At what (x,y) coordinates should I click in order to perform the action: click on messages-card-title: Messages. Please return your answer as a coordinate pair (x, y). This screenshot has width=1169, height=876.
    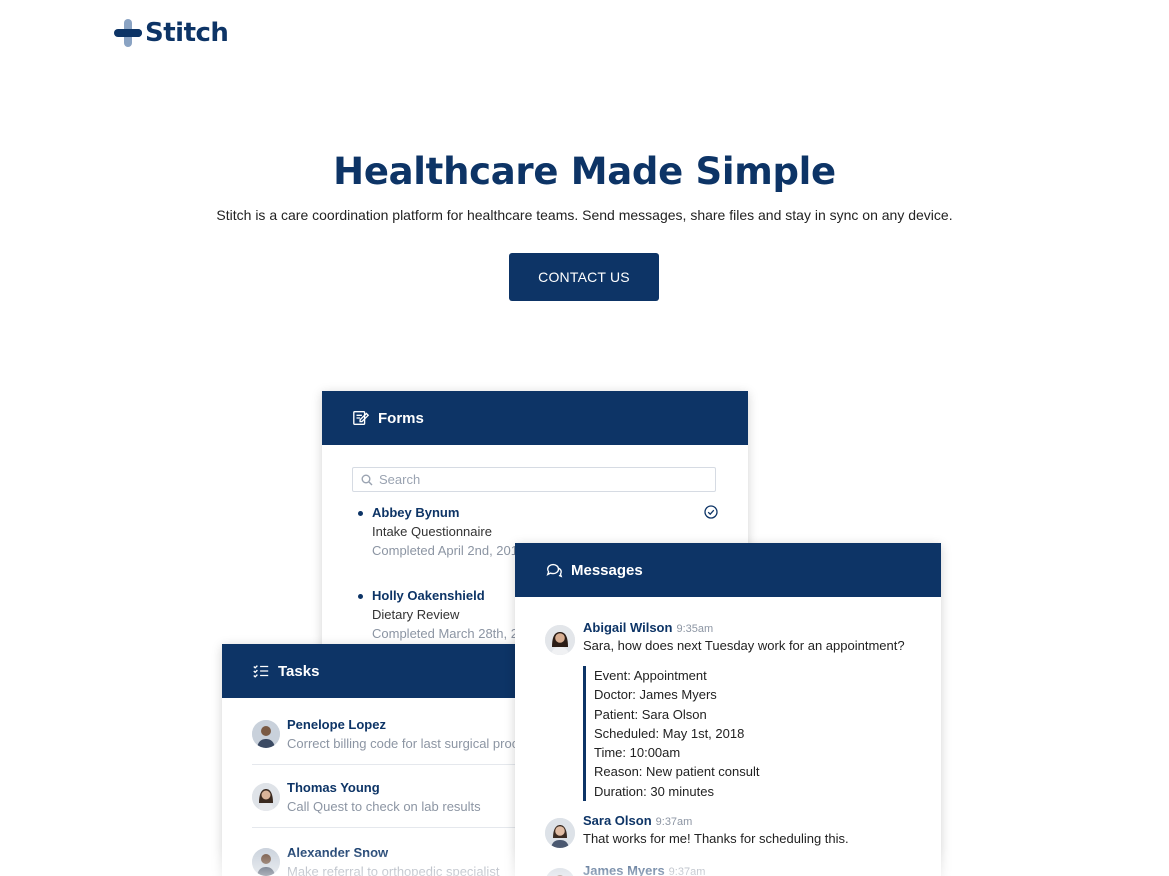
    Looking at the image, I should click on (607, 570).